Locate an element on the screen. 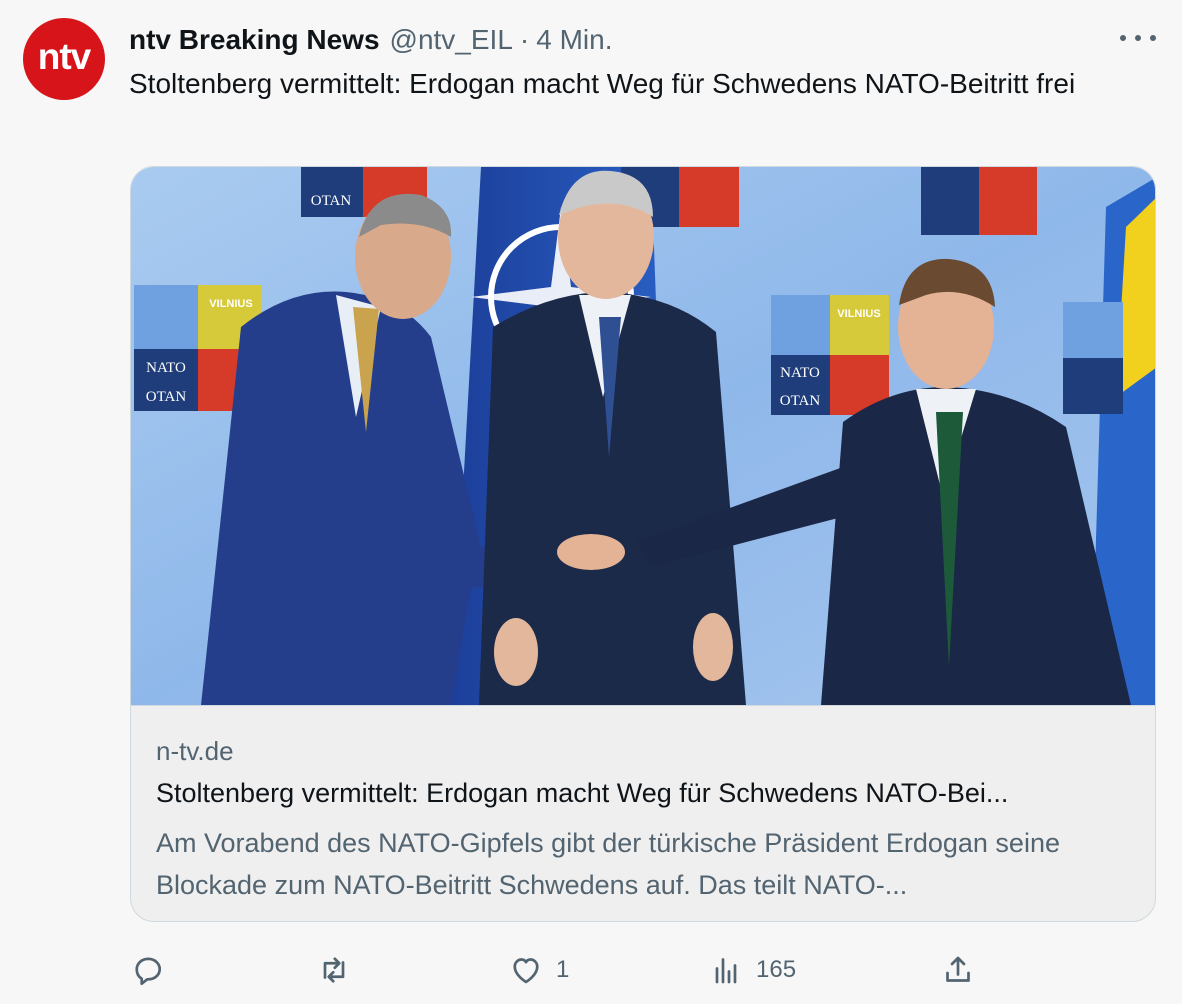  more-dots-icon is located at coordinates (1123, 38).